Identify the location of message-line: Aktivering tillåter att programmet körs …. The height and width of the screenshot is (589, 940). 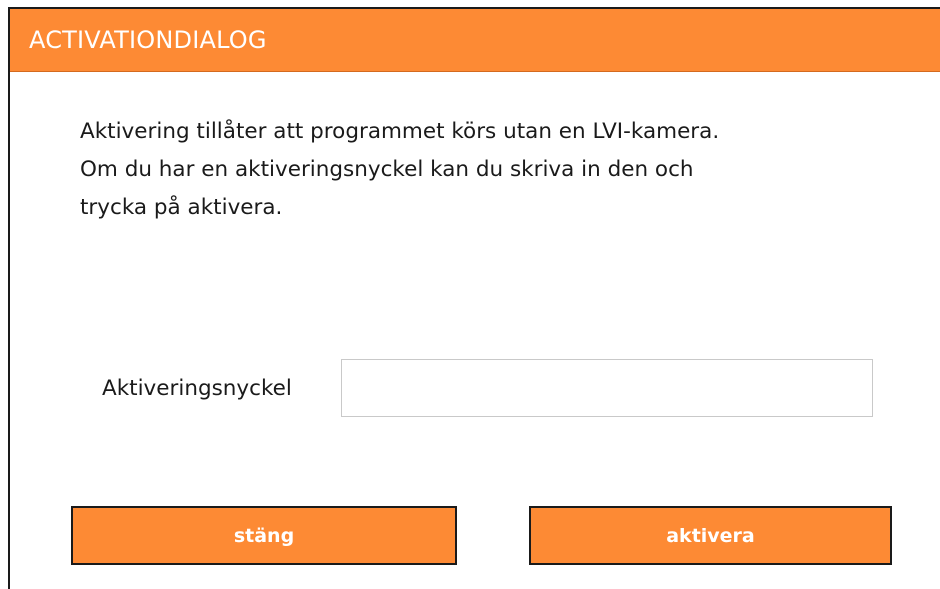
(400, 131).